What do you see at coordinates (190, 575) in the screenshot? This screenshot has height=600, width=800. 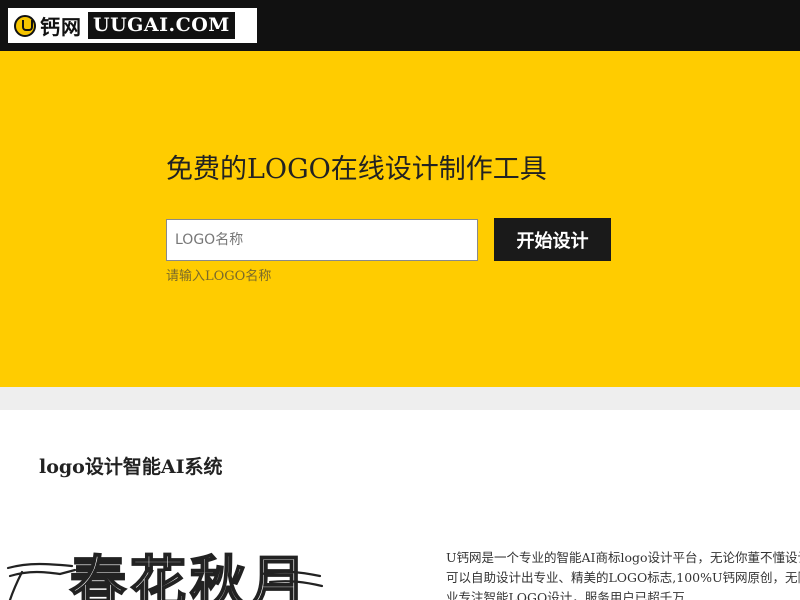 I see `artwork-text: 春花秋月` at bounding box center [190, 575].